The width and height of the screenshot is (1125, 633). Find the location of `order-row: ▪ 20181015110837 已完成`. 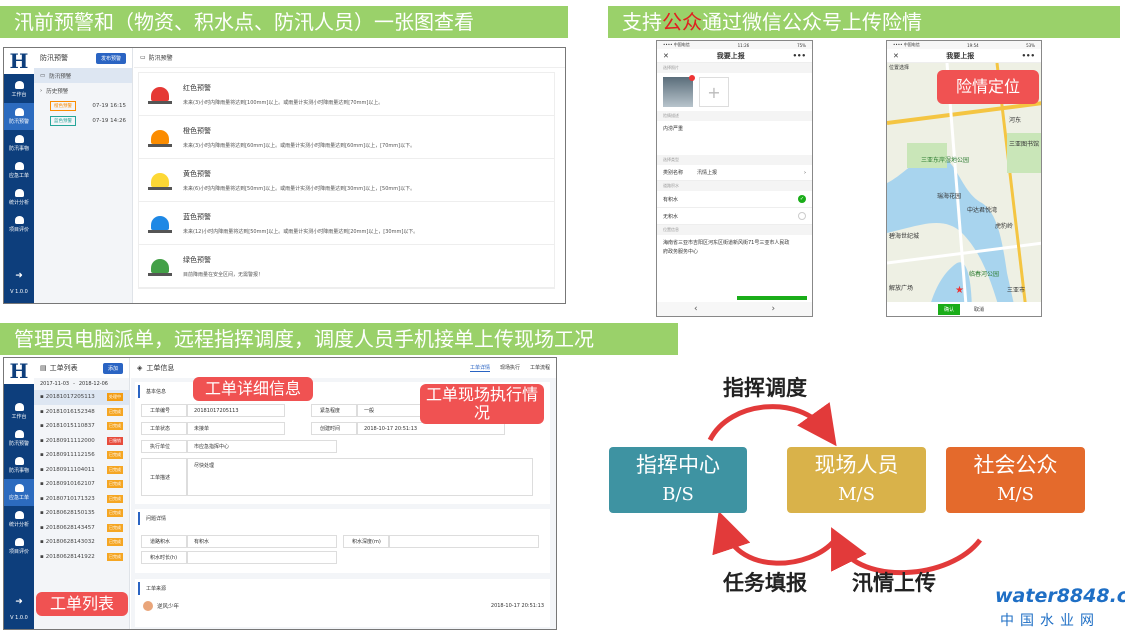

order-row: ▪ 20181015110837 已完成 is located at coordinates (81, 426).